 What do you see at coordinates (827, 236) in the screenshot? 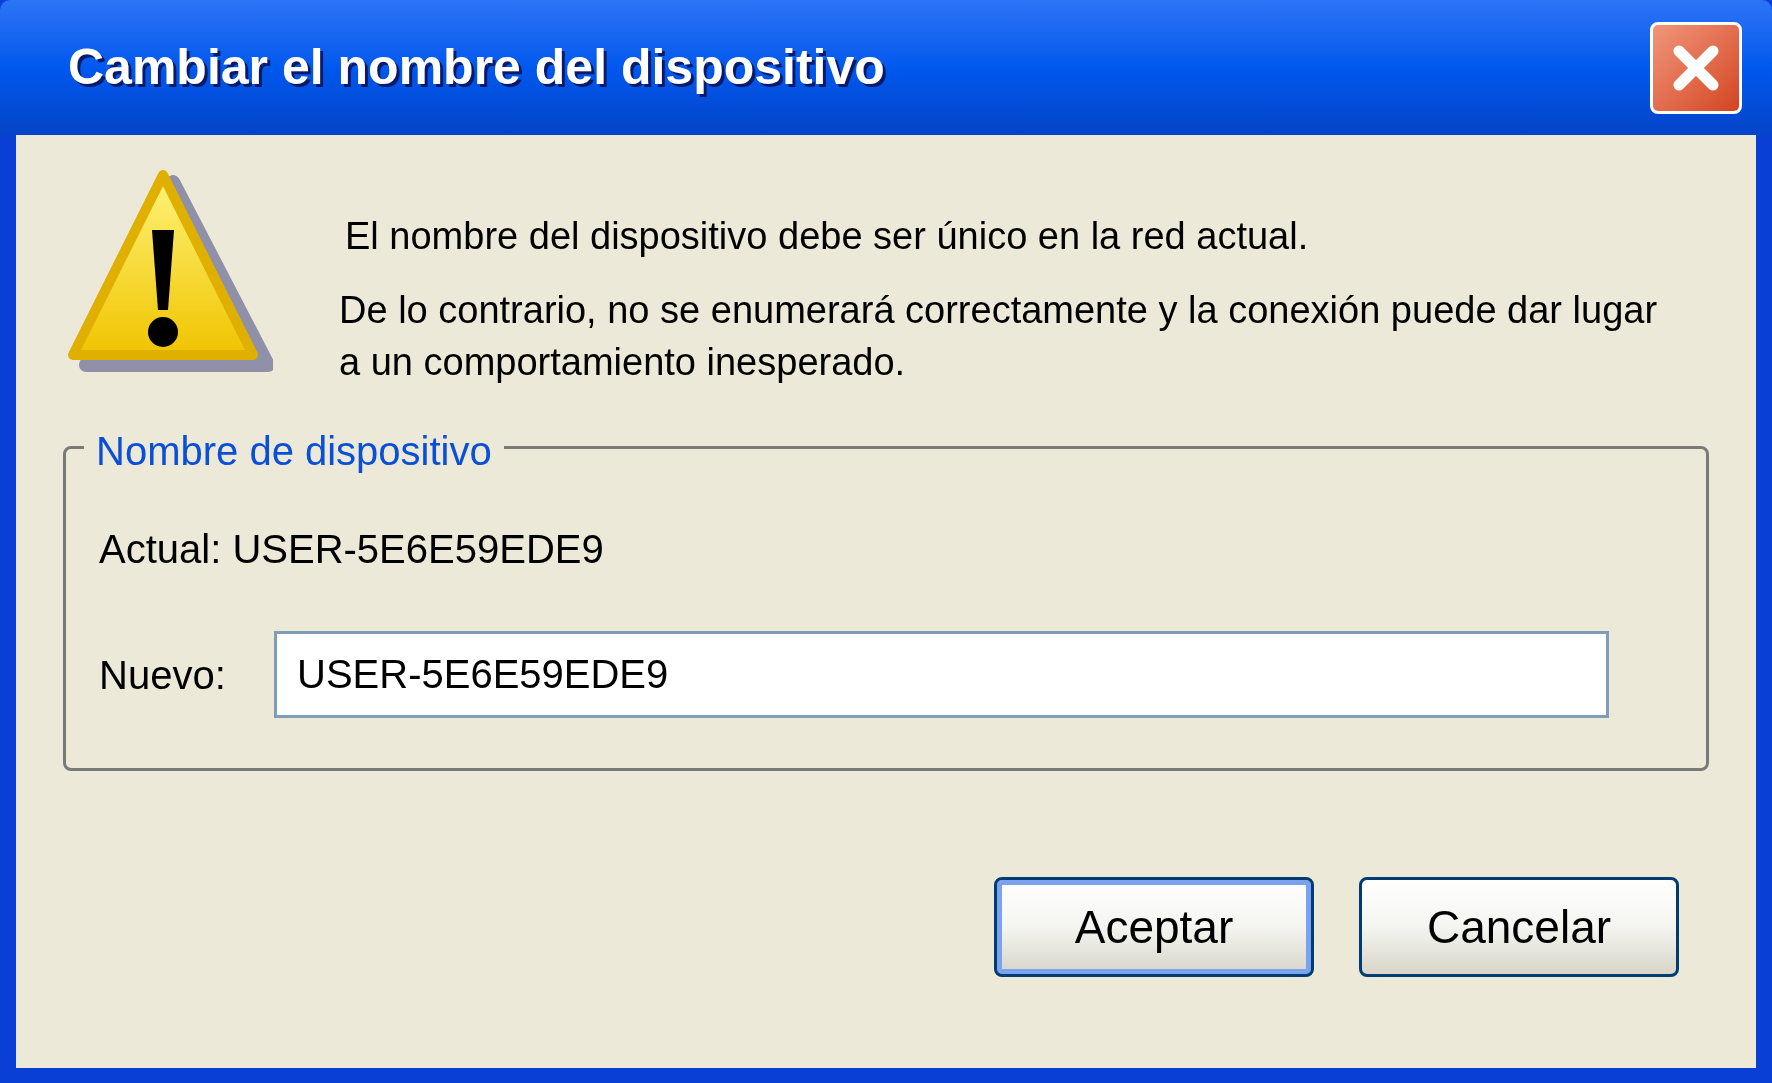
I see `message-text: El nombre del dispositivo debe ser único en la red actual.` at bounding box center [827, 236].